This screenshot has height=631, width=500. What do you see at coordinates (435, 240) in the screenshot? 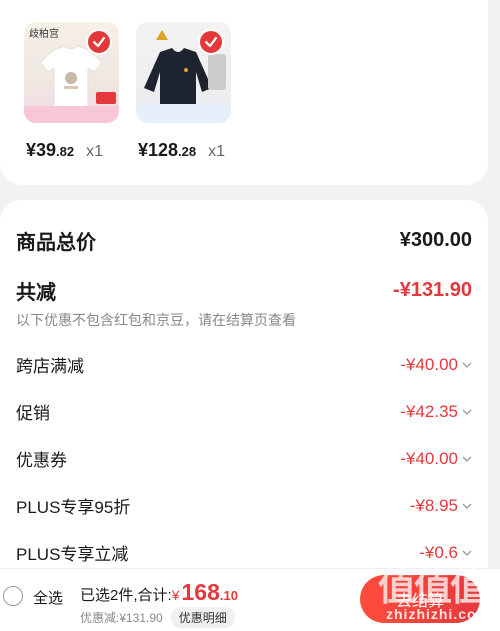
I see `total-value: ¥300.00` at bounding box center [435, 240].